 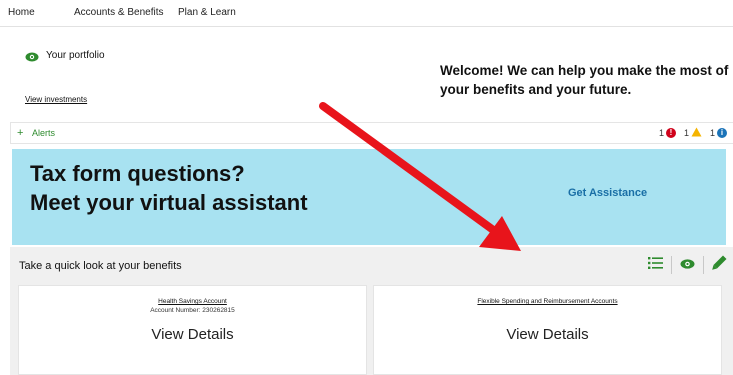 What do you see at coordinates (371, 133) in the screenshot?
I see `alerts-bar: + Alerts 1 ! 1 1 i` at bounding box center [371, 133].